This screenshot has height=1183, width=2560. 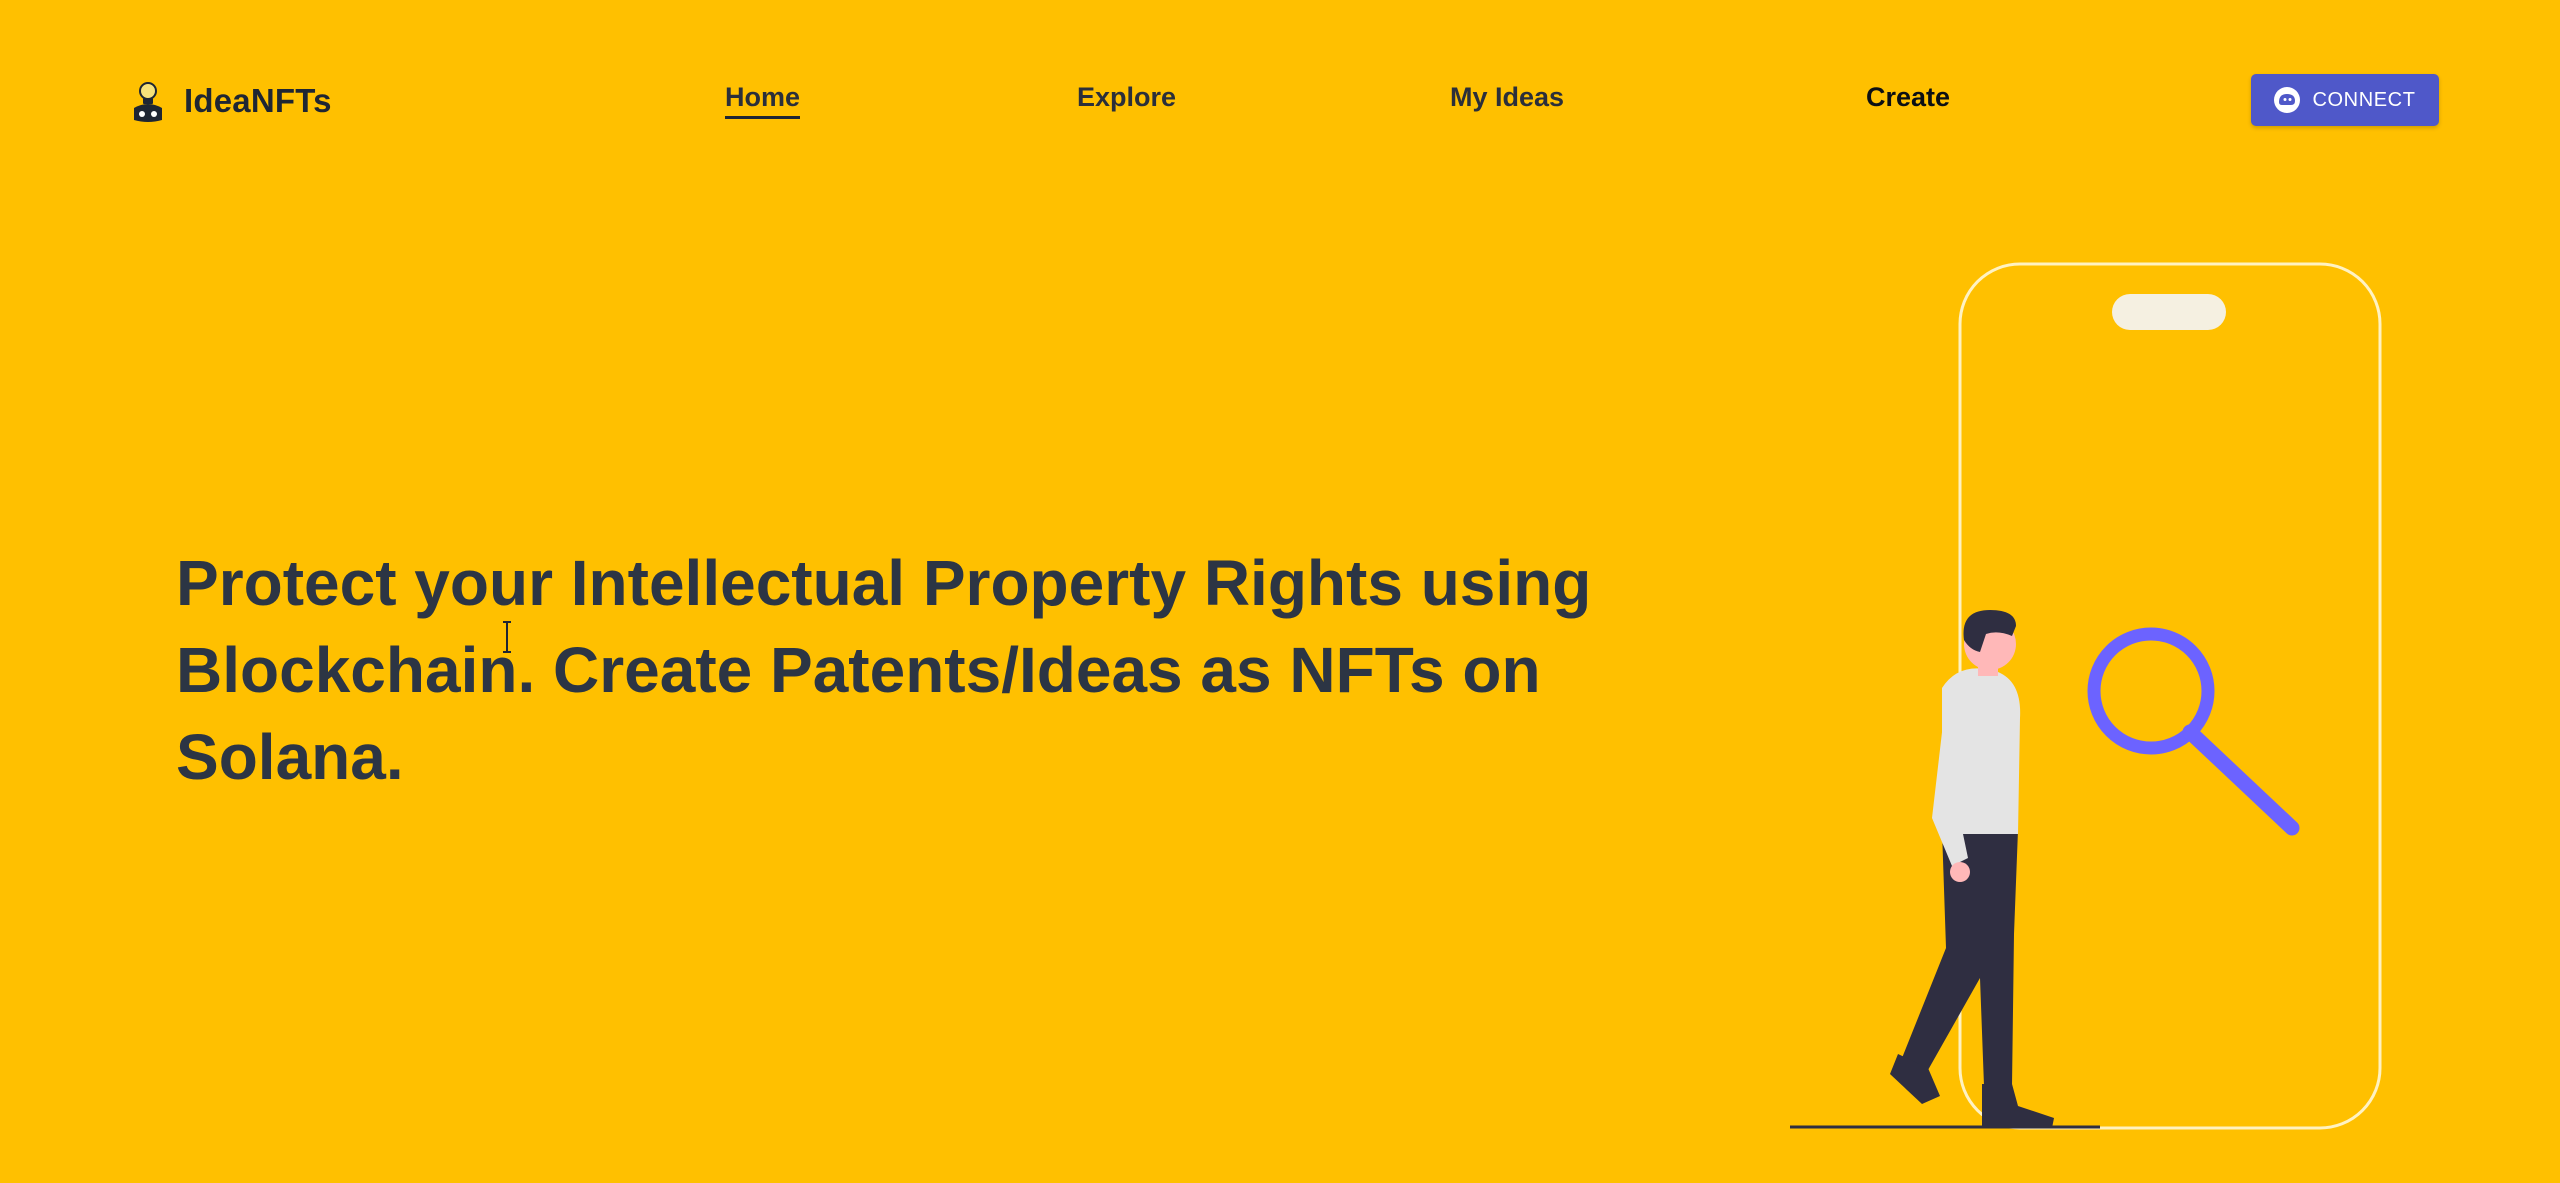 I want to click on brand: IdeaNFTs, so click(x=230, y=101).